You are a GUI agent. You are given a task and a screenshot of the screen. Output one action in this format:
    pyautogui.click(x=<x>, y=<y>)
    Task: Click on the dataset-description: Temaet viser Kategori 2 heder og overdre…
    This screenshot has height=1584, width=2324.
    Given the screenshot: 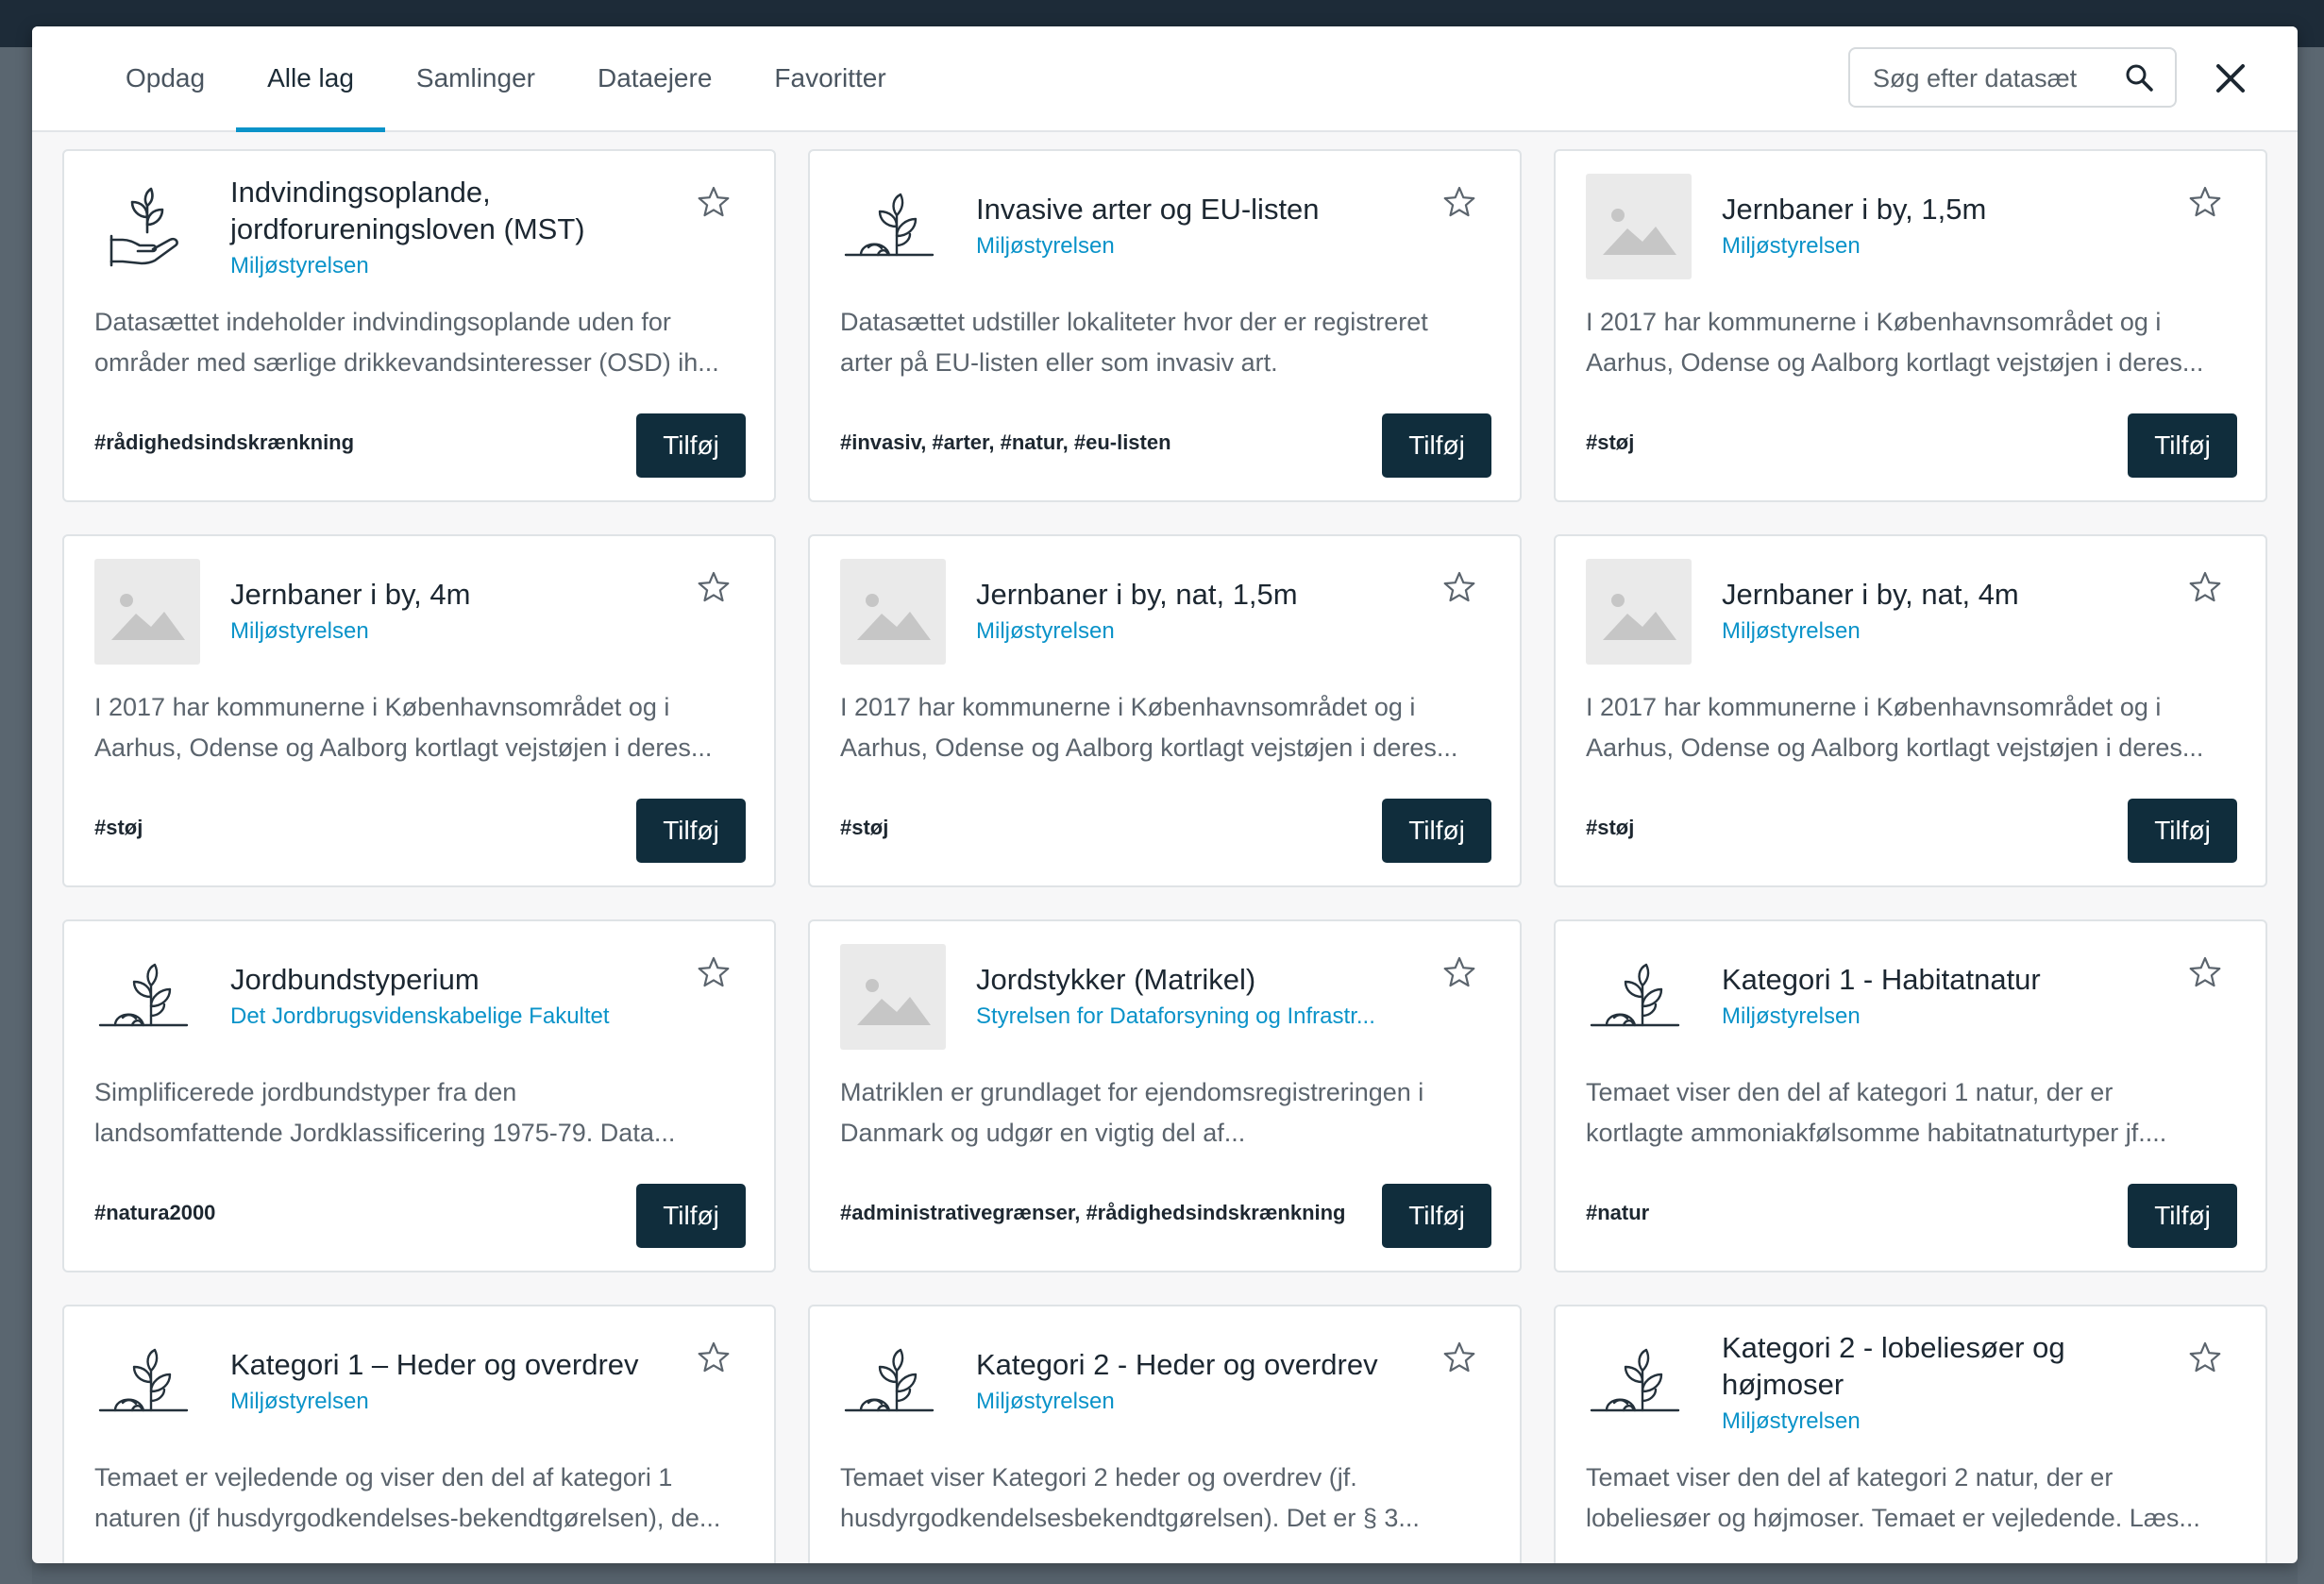 What is the action you would take?
    pyautogui.click(x=1165, y=1498)
    